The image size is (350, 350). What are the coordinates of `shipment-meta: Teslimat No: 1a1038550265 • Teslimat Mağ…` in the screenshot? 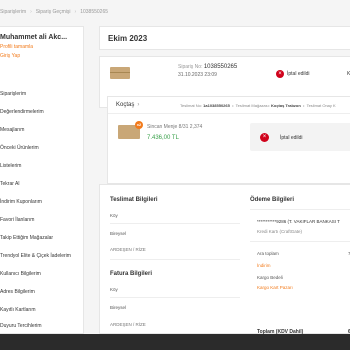 It's located at (258, 105).